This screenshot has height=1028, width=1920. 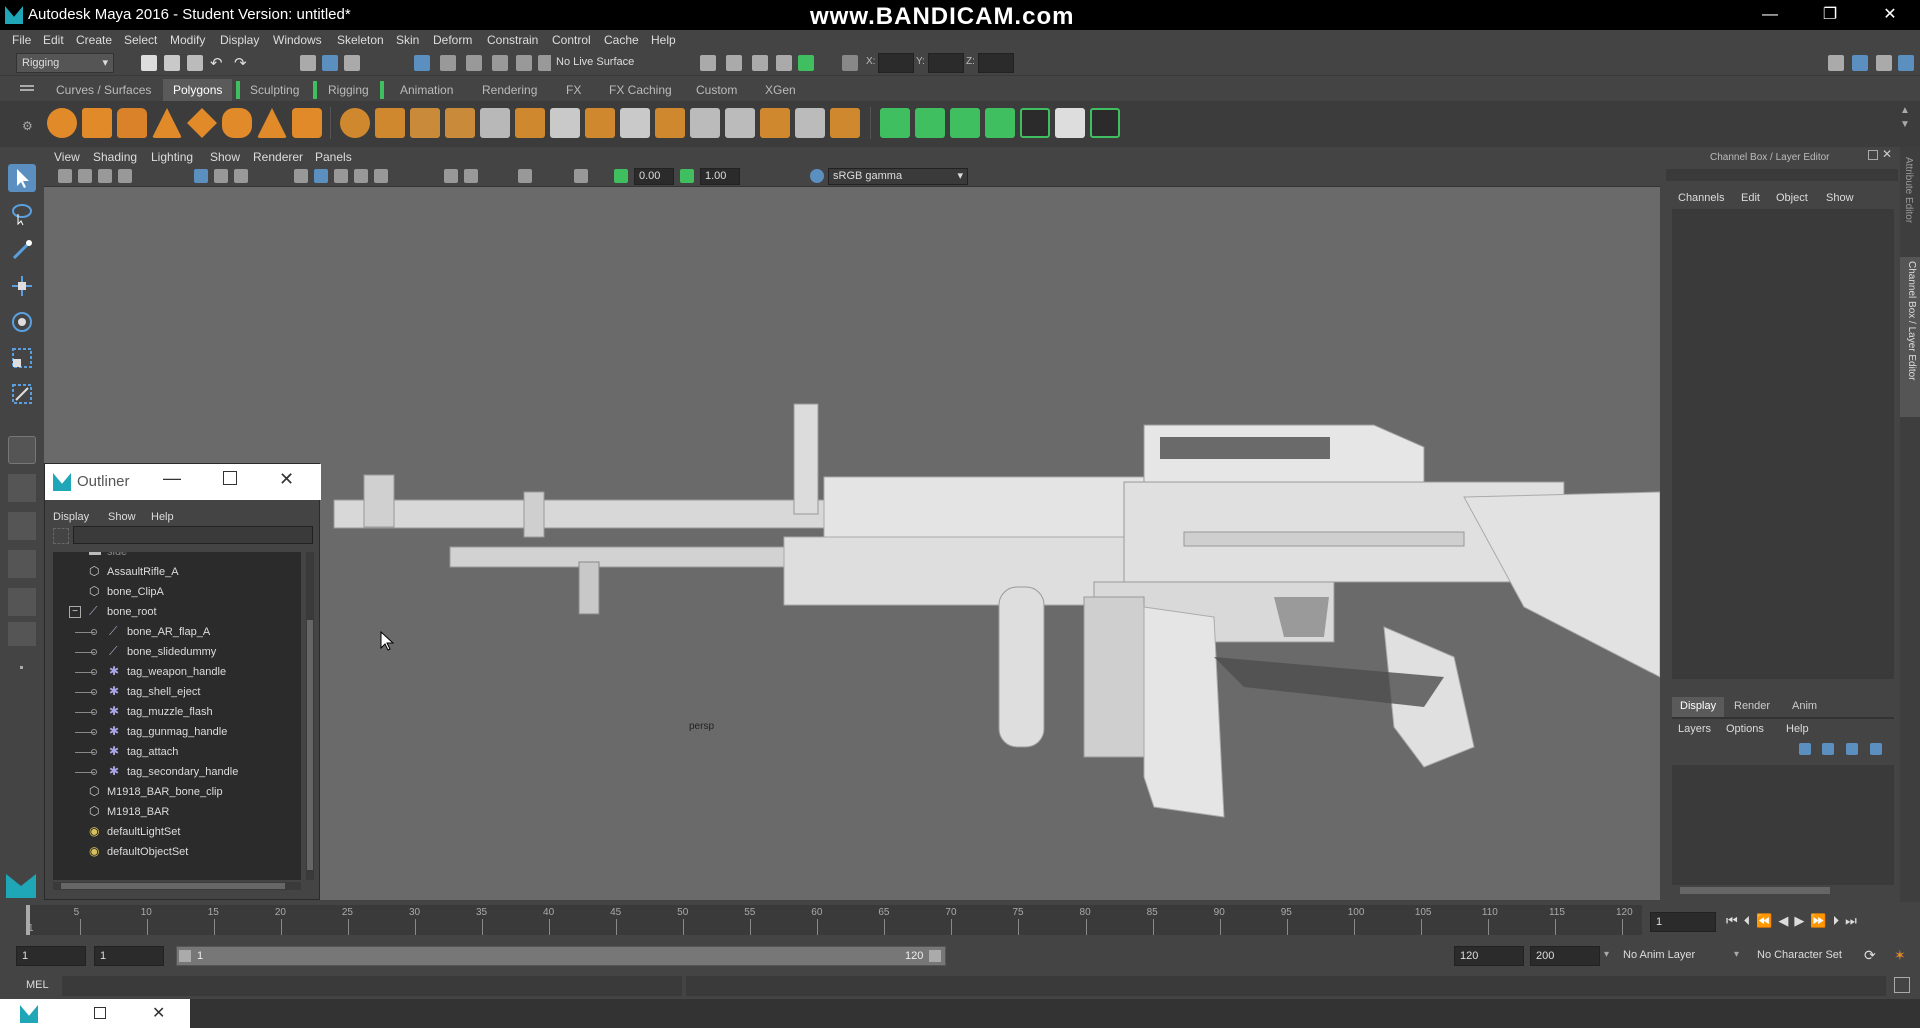 What do you see at coordinates (22, 178) in the screenshot?
I see `select-tool-icon` at bounding box center [22, 178].